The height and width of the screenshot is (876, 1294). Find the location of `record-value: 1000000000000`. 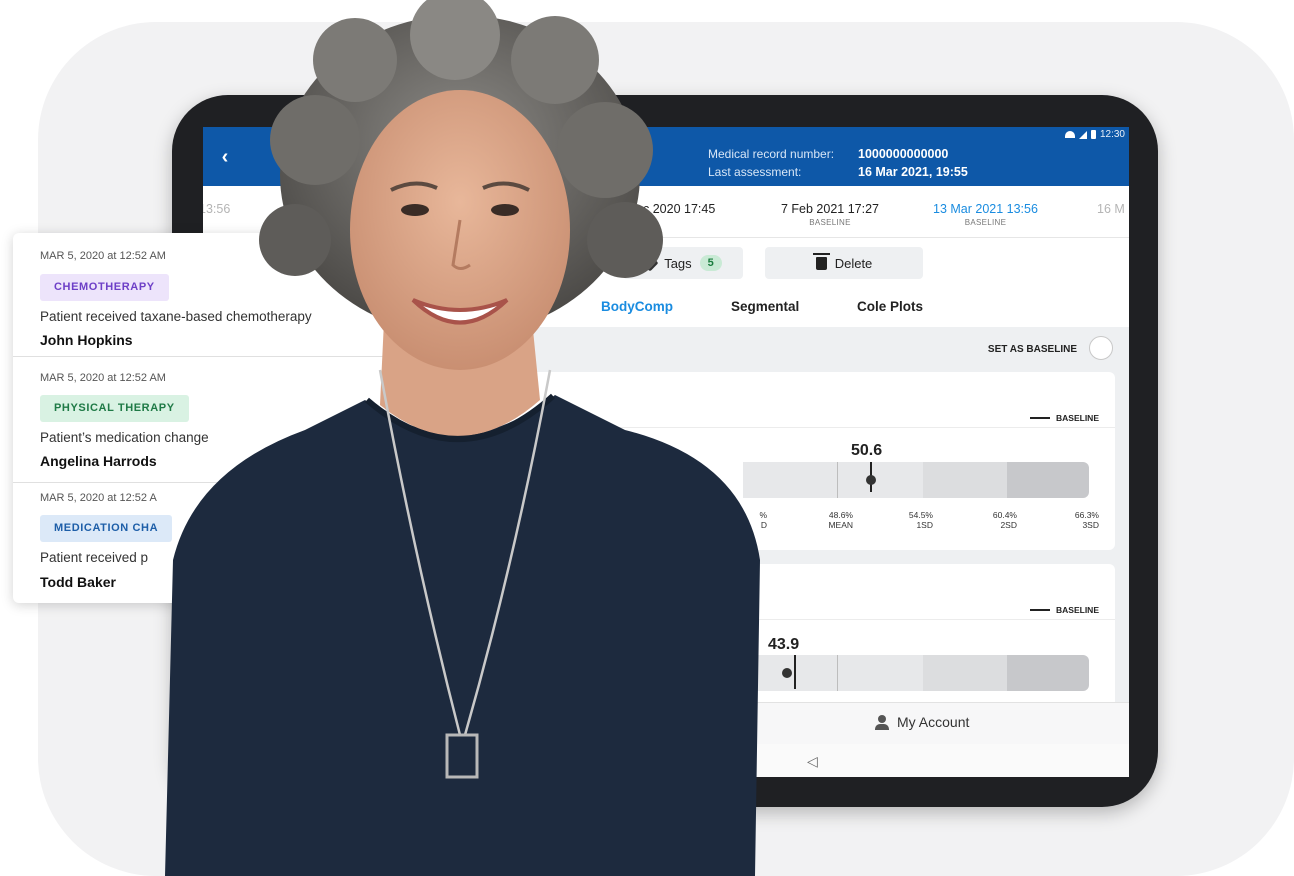

record-value: 1000000000000 is located at coordinates (903, 154).